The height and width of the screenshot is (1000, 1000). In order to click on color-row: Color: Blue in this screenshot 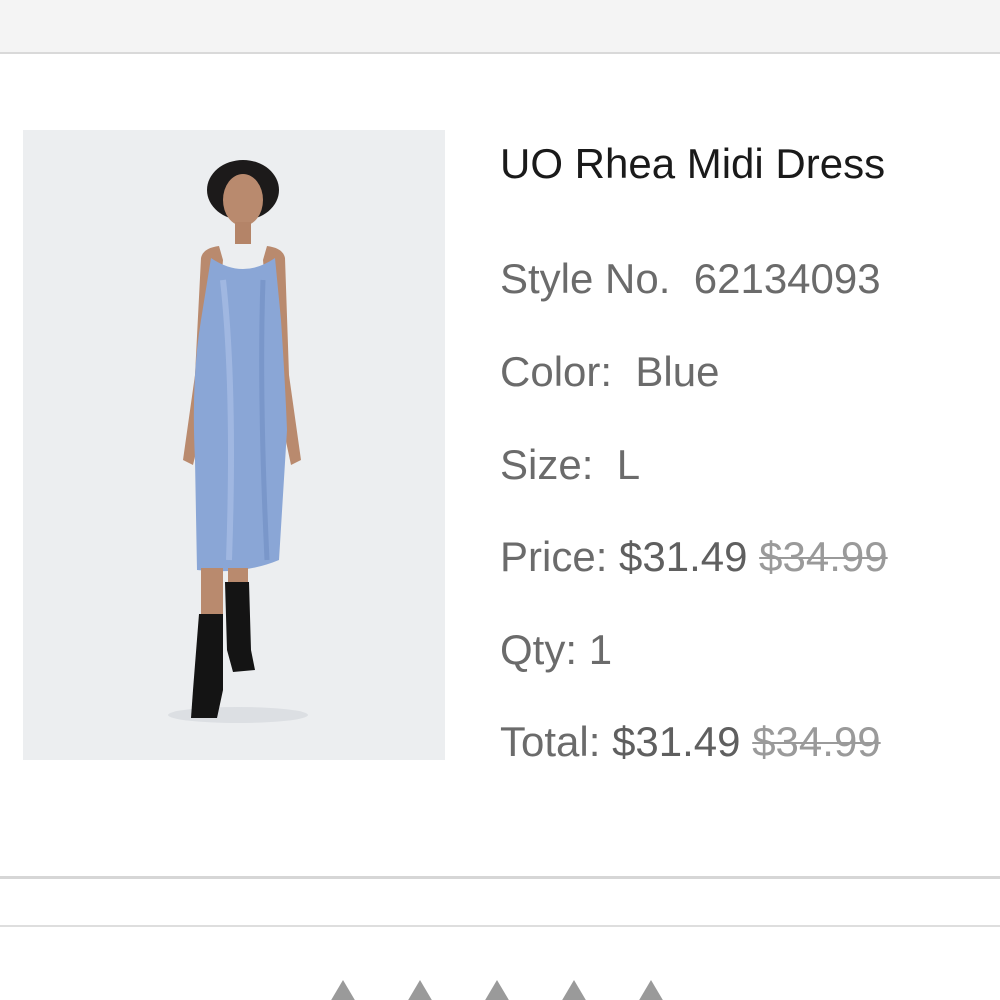, I will do `click(609, 372)`.